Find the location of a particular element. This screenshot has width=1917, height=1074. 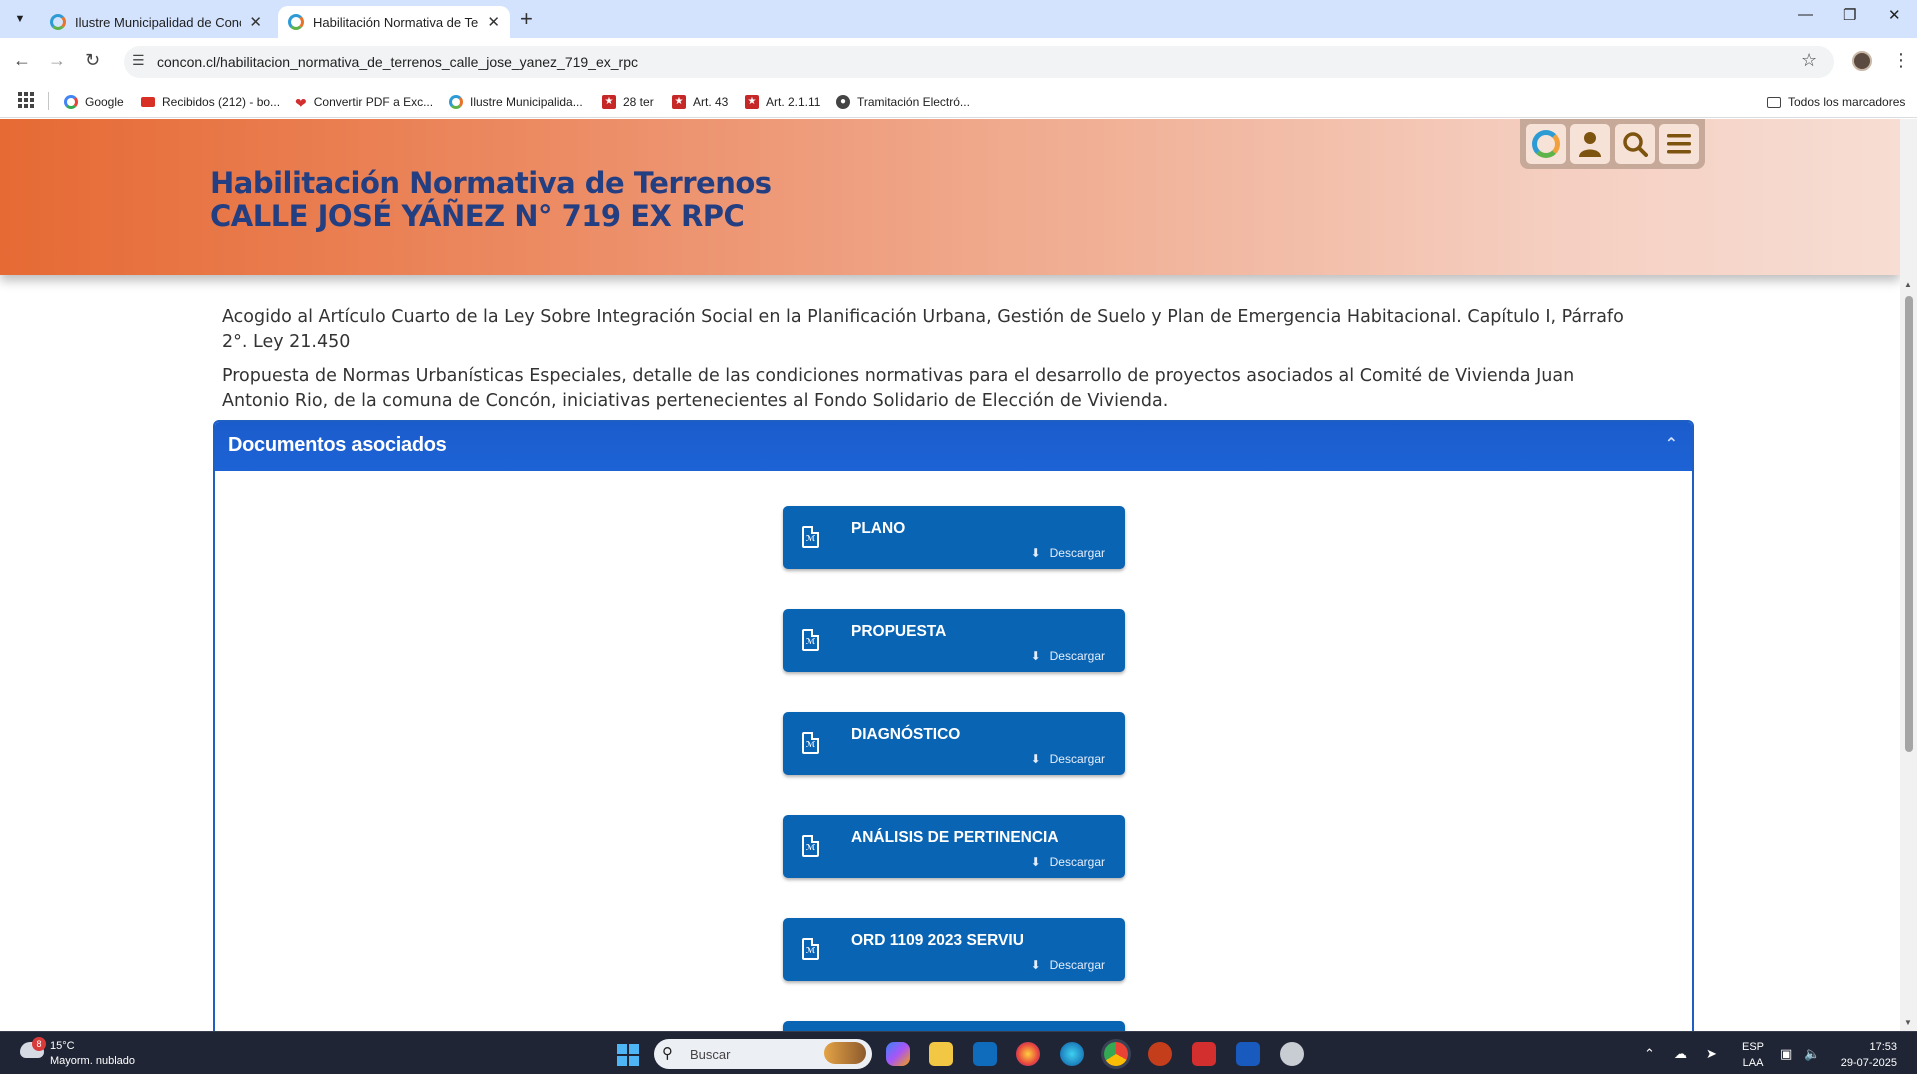

close-window-button: ✕ is located at coordinates (1894, 15).